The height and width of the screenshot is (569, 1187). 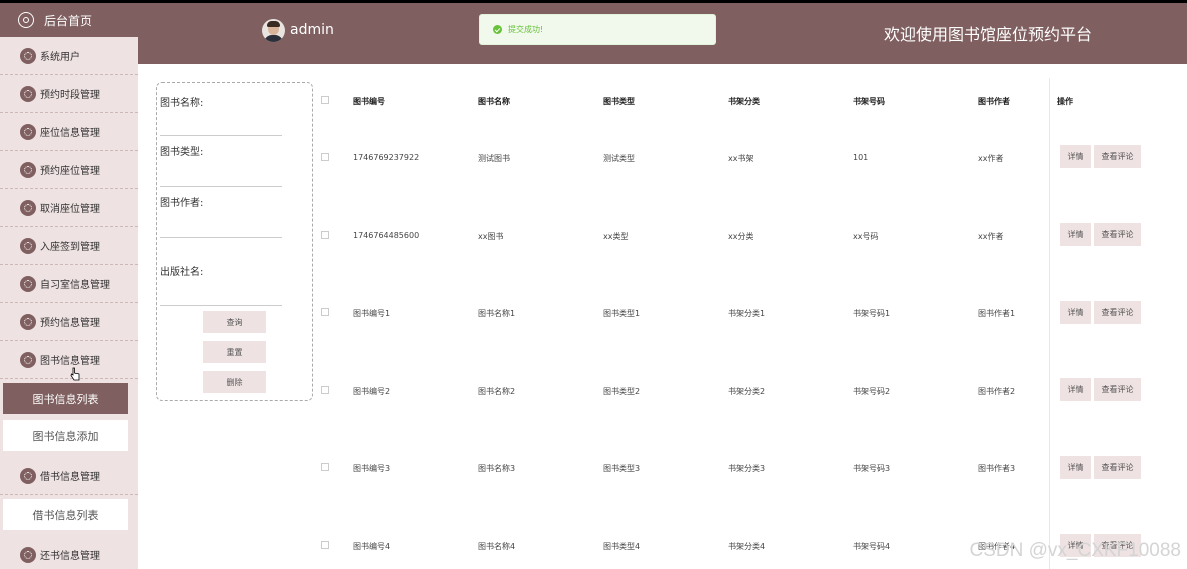 I want to click on sidebar-item-checkin: 入座签到管理, so click(x=69, y=246).